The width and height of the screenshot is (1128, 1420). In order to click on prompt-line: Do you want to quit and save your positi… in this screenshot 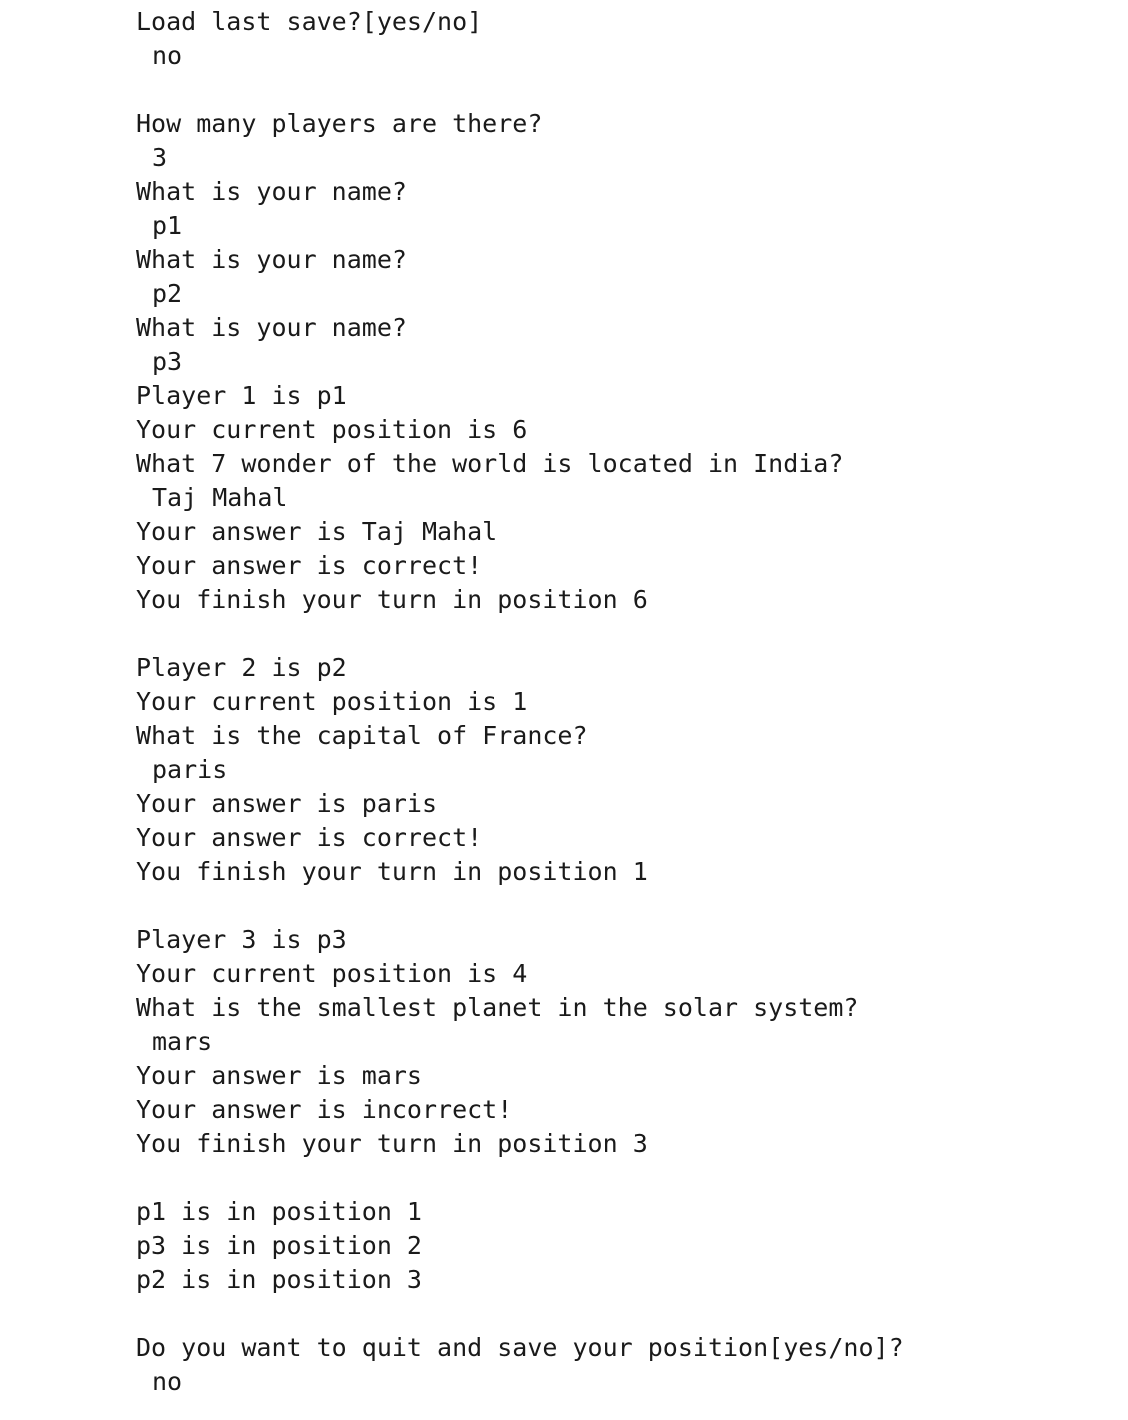, I will do `click(520, 1347)`.